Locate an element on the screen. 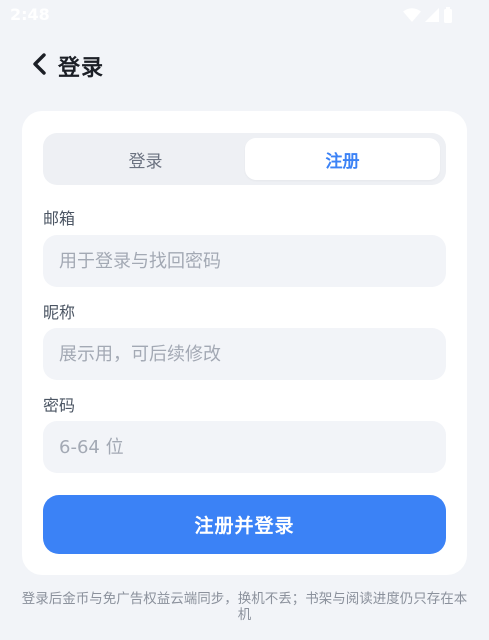 The height and width of the screenshot is (640, 489). tab-login: 登录 is located at coordinates (145, 159).